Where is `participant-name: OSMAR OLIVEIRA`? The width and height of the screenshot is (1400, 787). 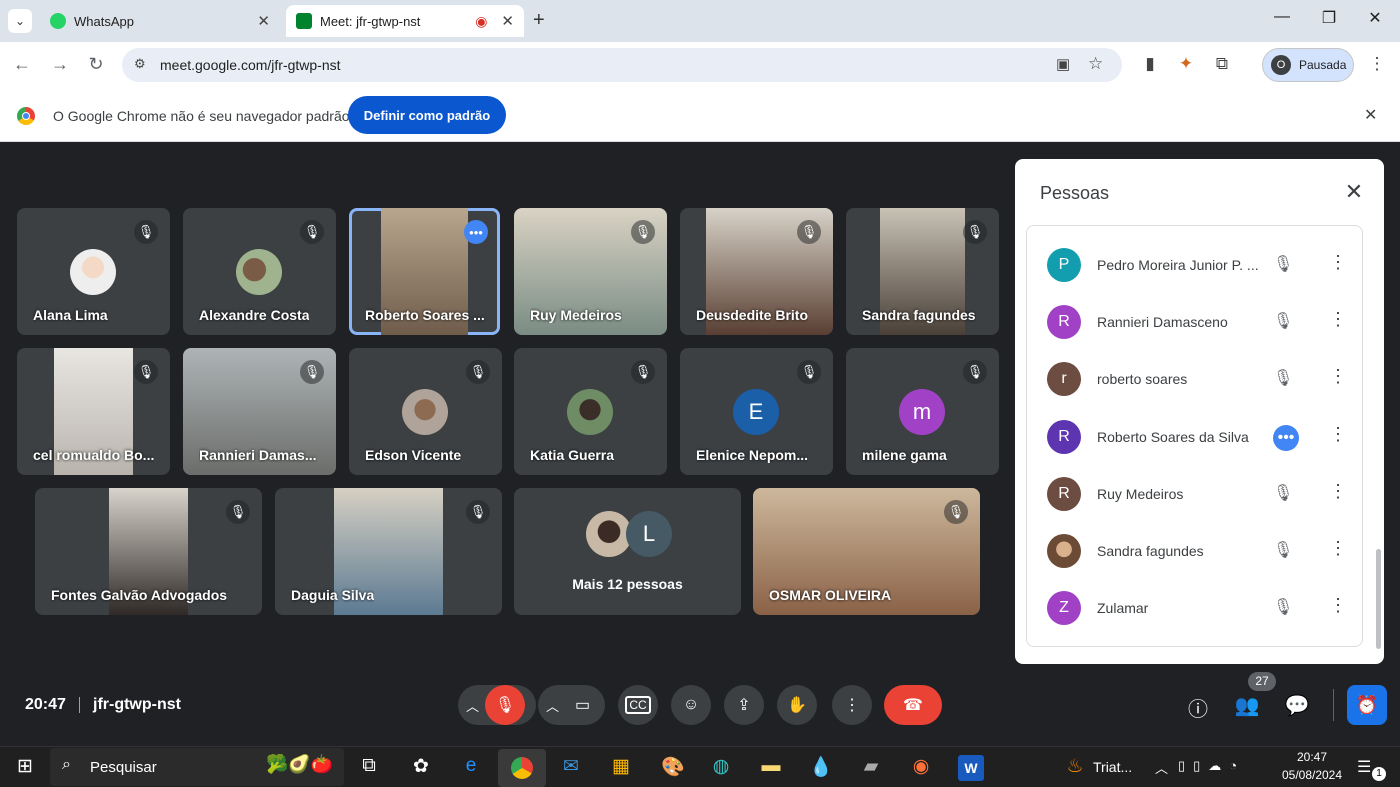 participant-name: OSMAR OLIVEIRA is located at coordinates (830, 595).